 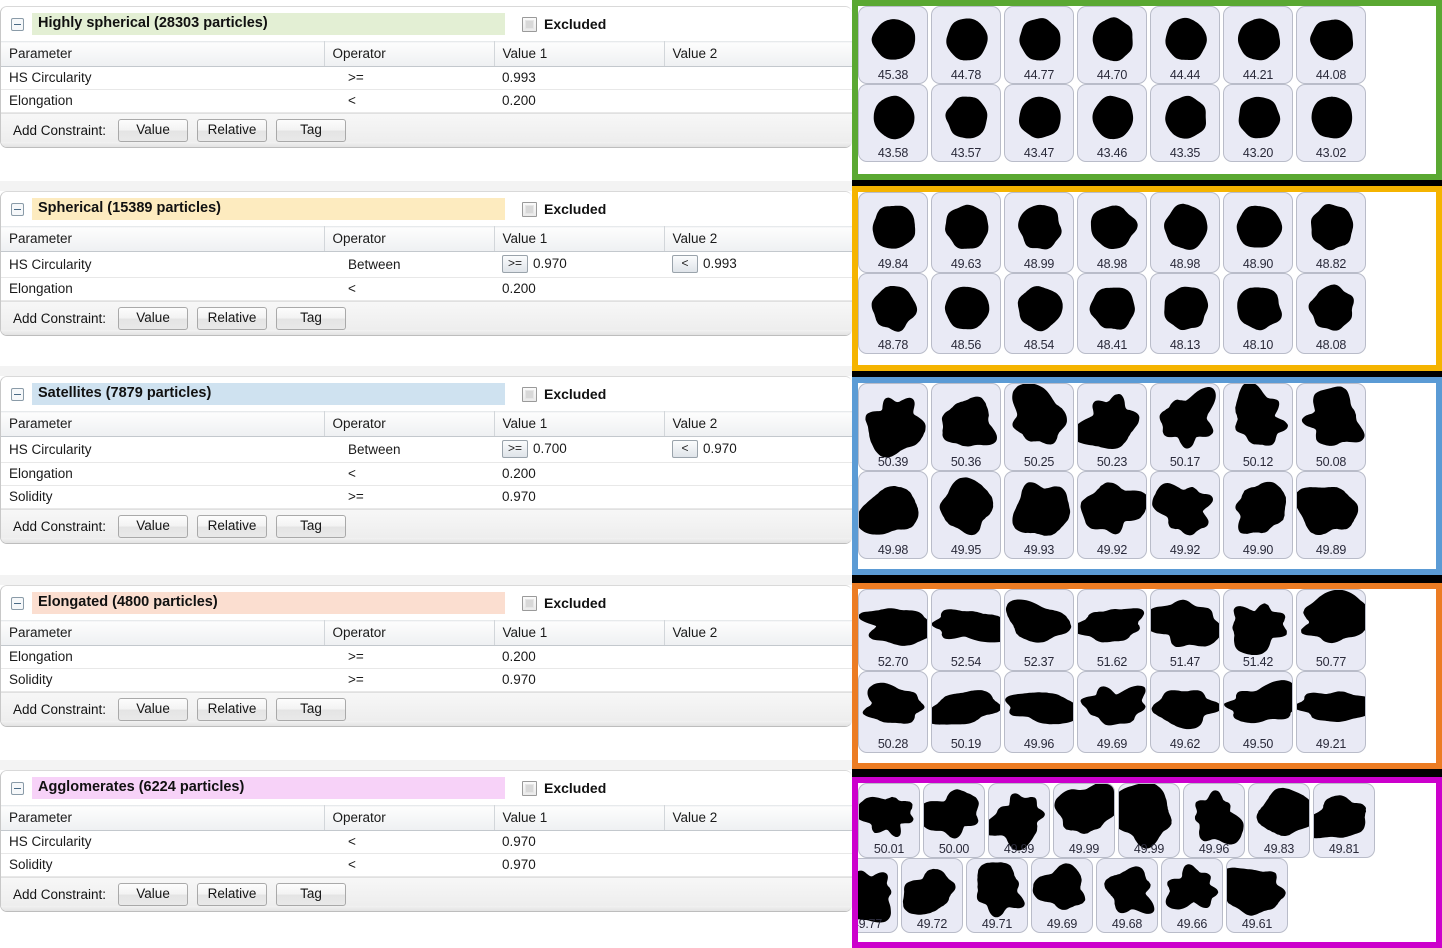 What do you see at coordinates (426, 865) in the screenshot?
I see `table-row: Solidity <0.970` at bounding box center [426, 865].